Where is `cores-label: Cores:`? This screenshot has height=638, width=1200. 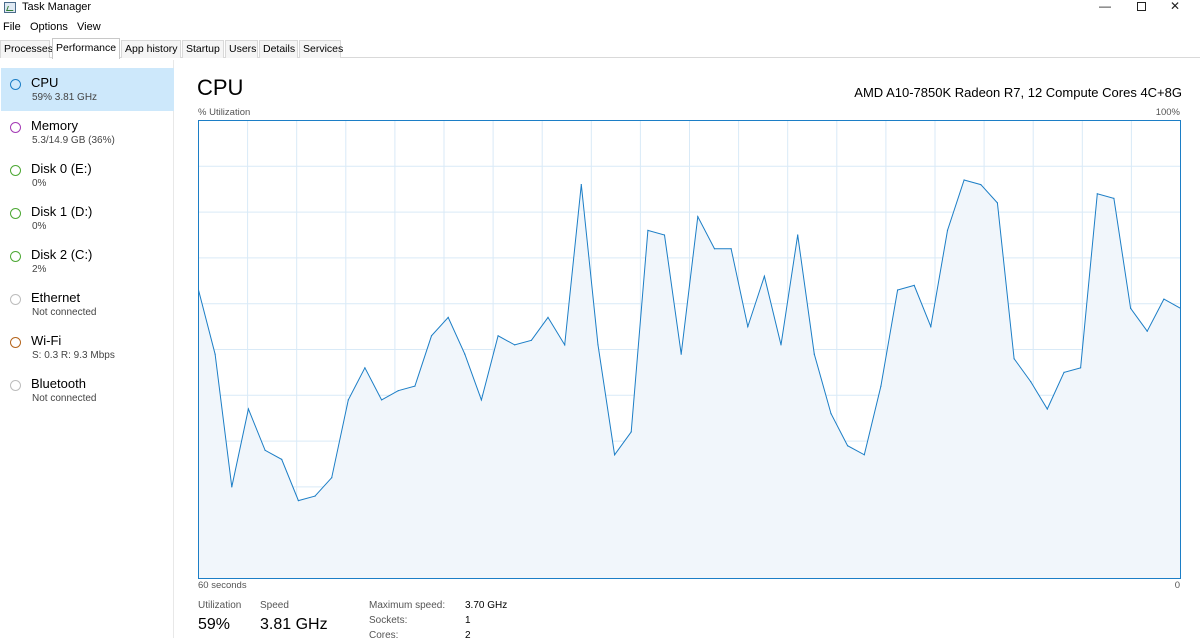 cores-label: Cores: is located at coordinates (384, 634).